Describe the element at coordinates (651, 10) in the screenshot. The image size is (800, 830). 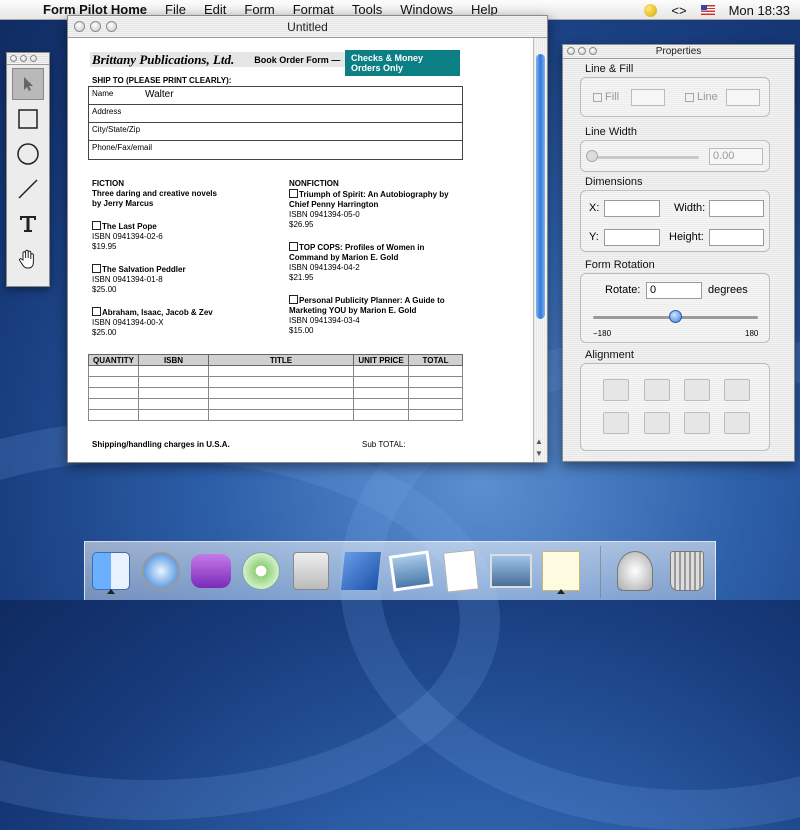
I see `status-icon` at that location.